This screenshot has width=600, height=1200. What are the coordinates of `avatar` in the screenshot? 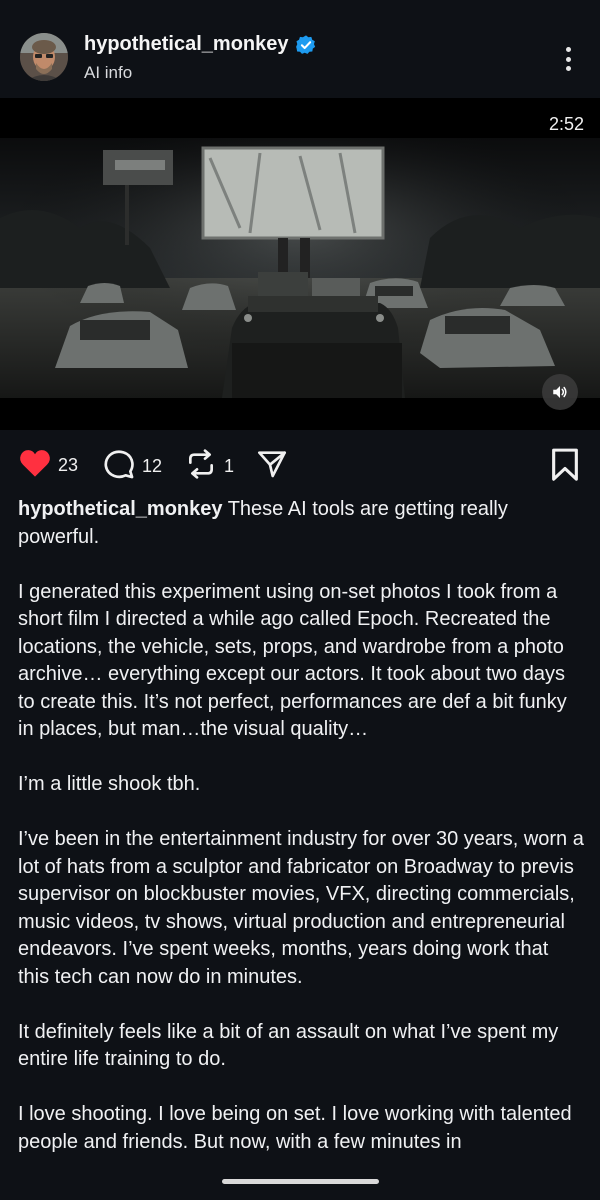 It's located at (44, 57).